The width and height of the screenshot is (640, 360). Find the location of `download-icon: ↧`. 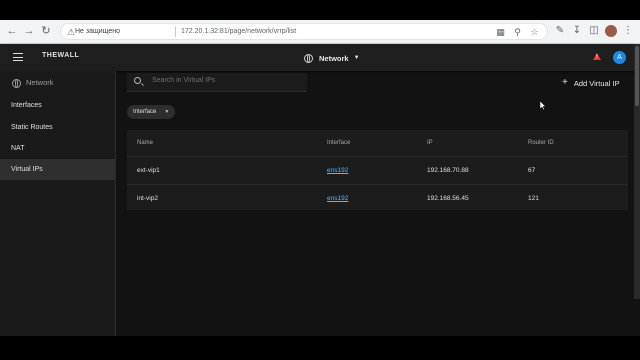

download-icon: ↧ is located at coordinates (577, 31).